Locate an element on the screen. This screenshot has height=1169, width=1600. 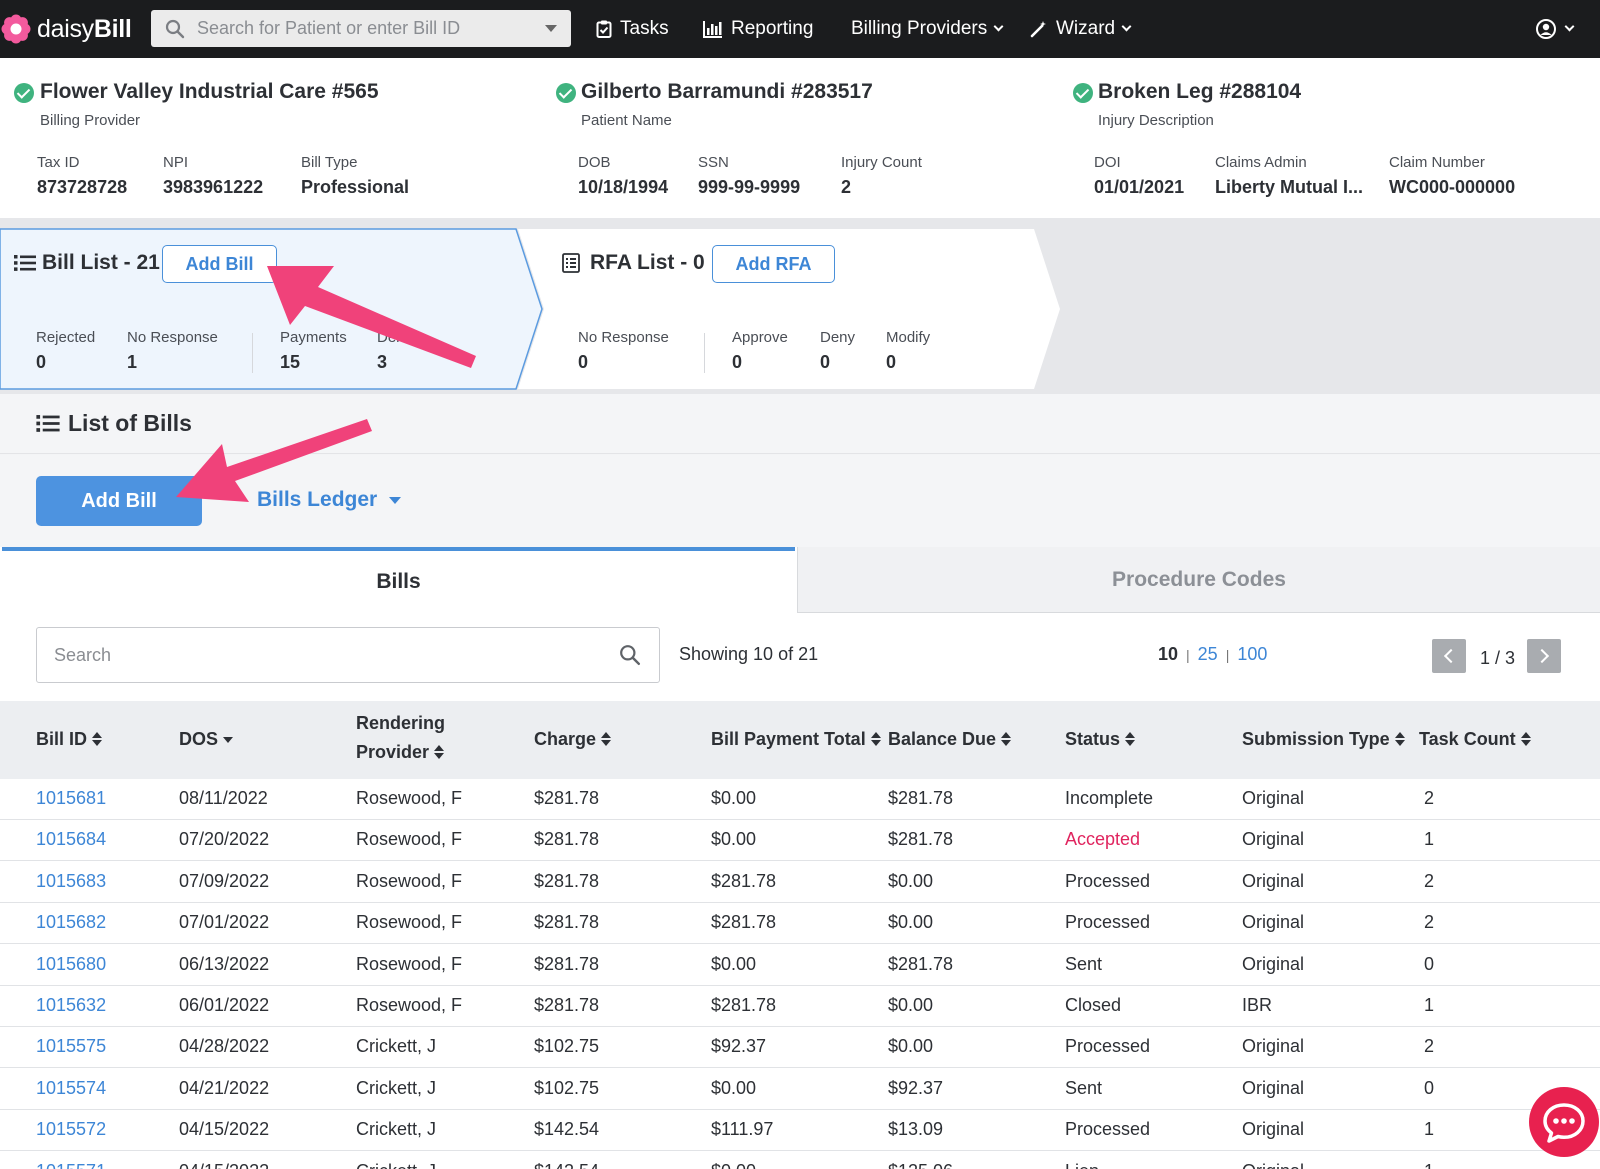
tab-bills: Bills is located at coordinates (398, 580).